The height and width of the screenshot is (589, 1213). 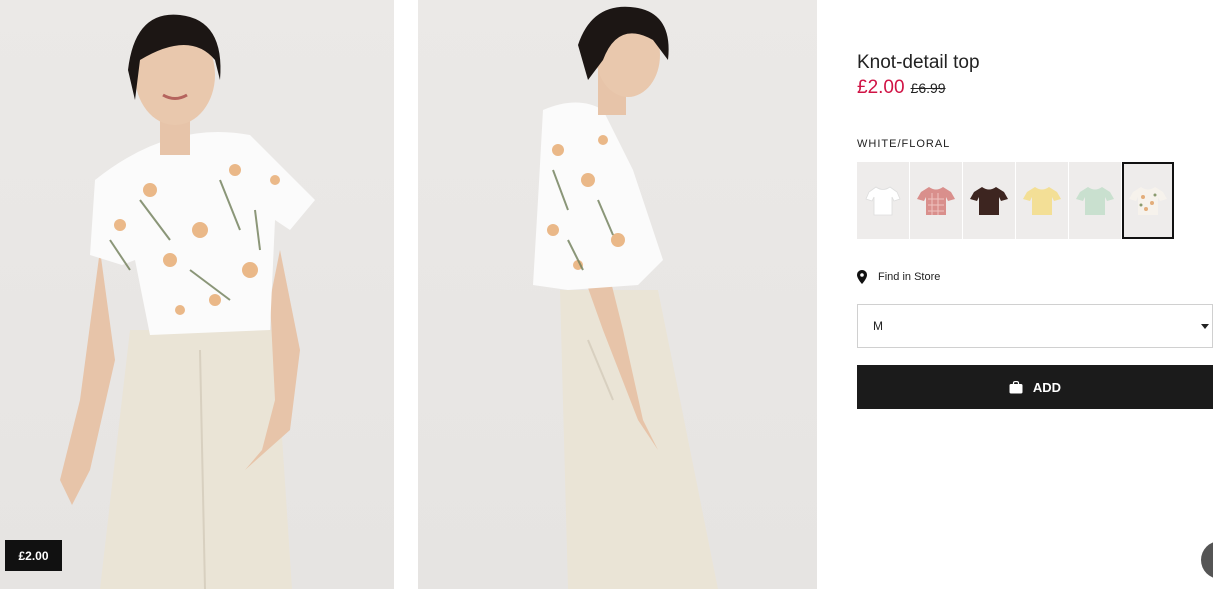 I want to click on shopping-bag-icon, so click(x=1016, y=386).